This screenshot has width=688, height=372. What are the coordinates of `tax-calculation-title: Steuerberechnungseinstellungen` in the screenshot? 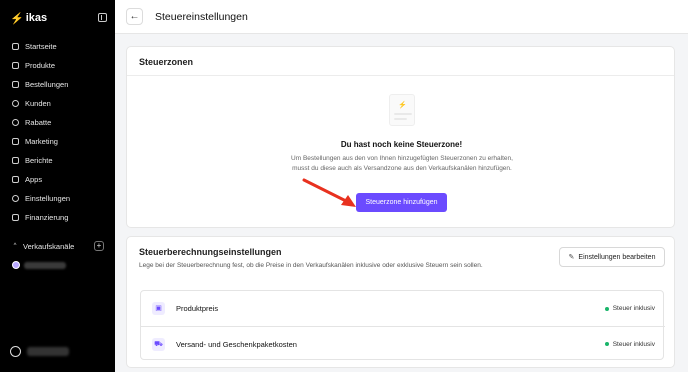 It's located at (210, 252).